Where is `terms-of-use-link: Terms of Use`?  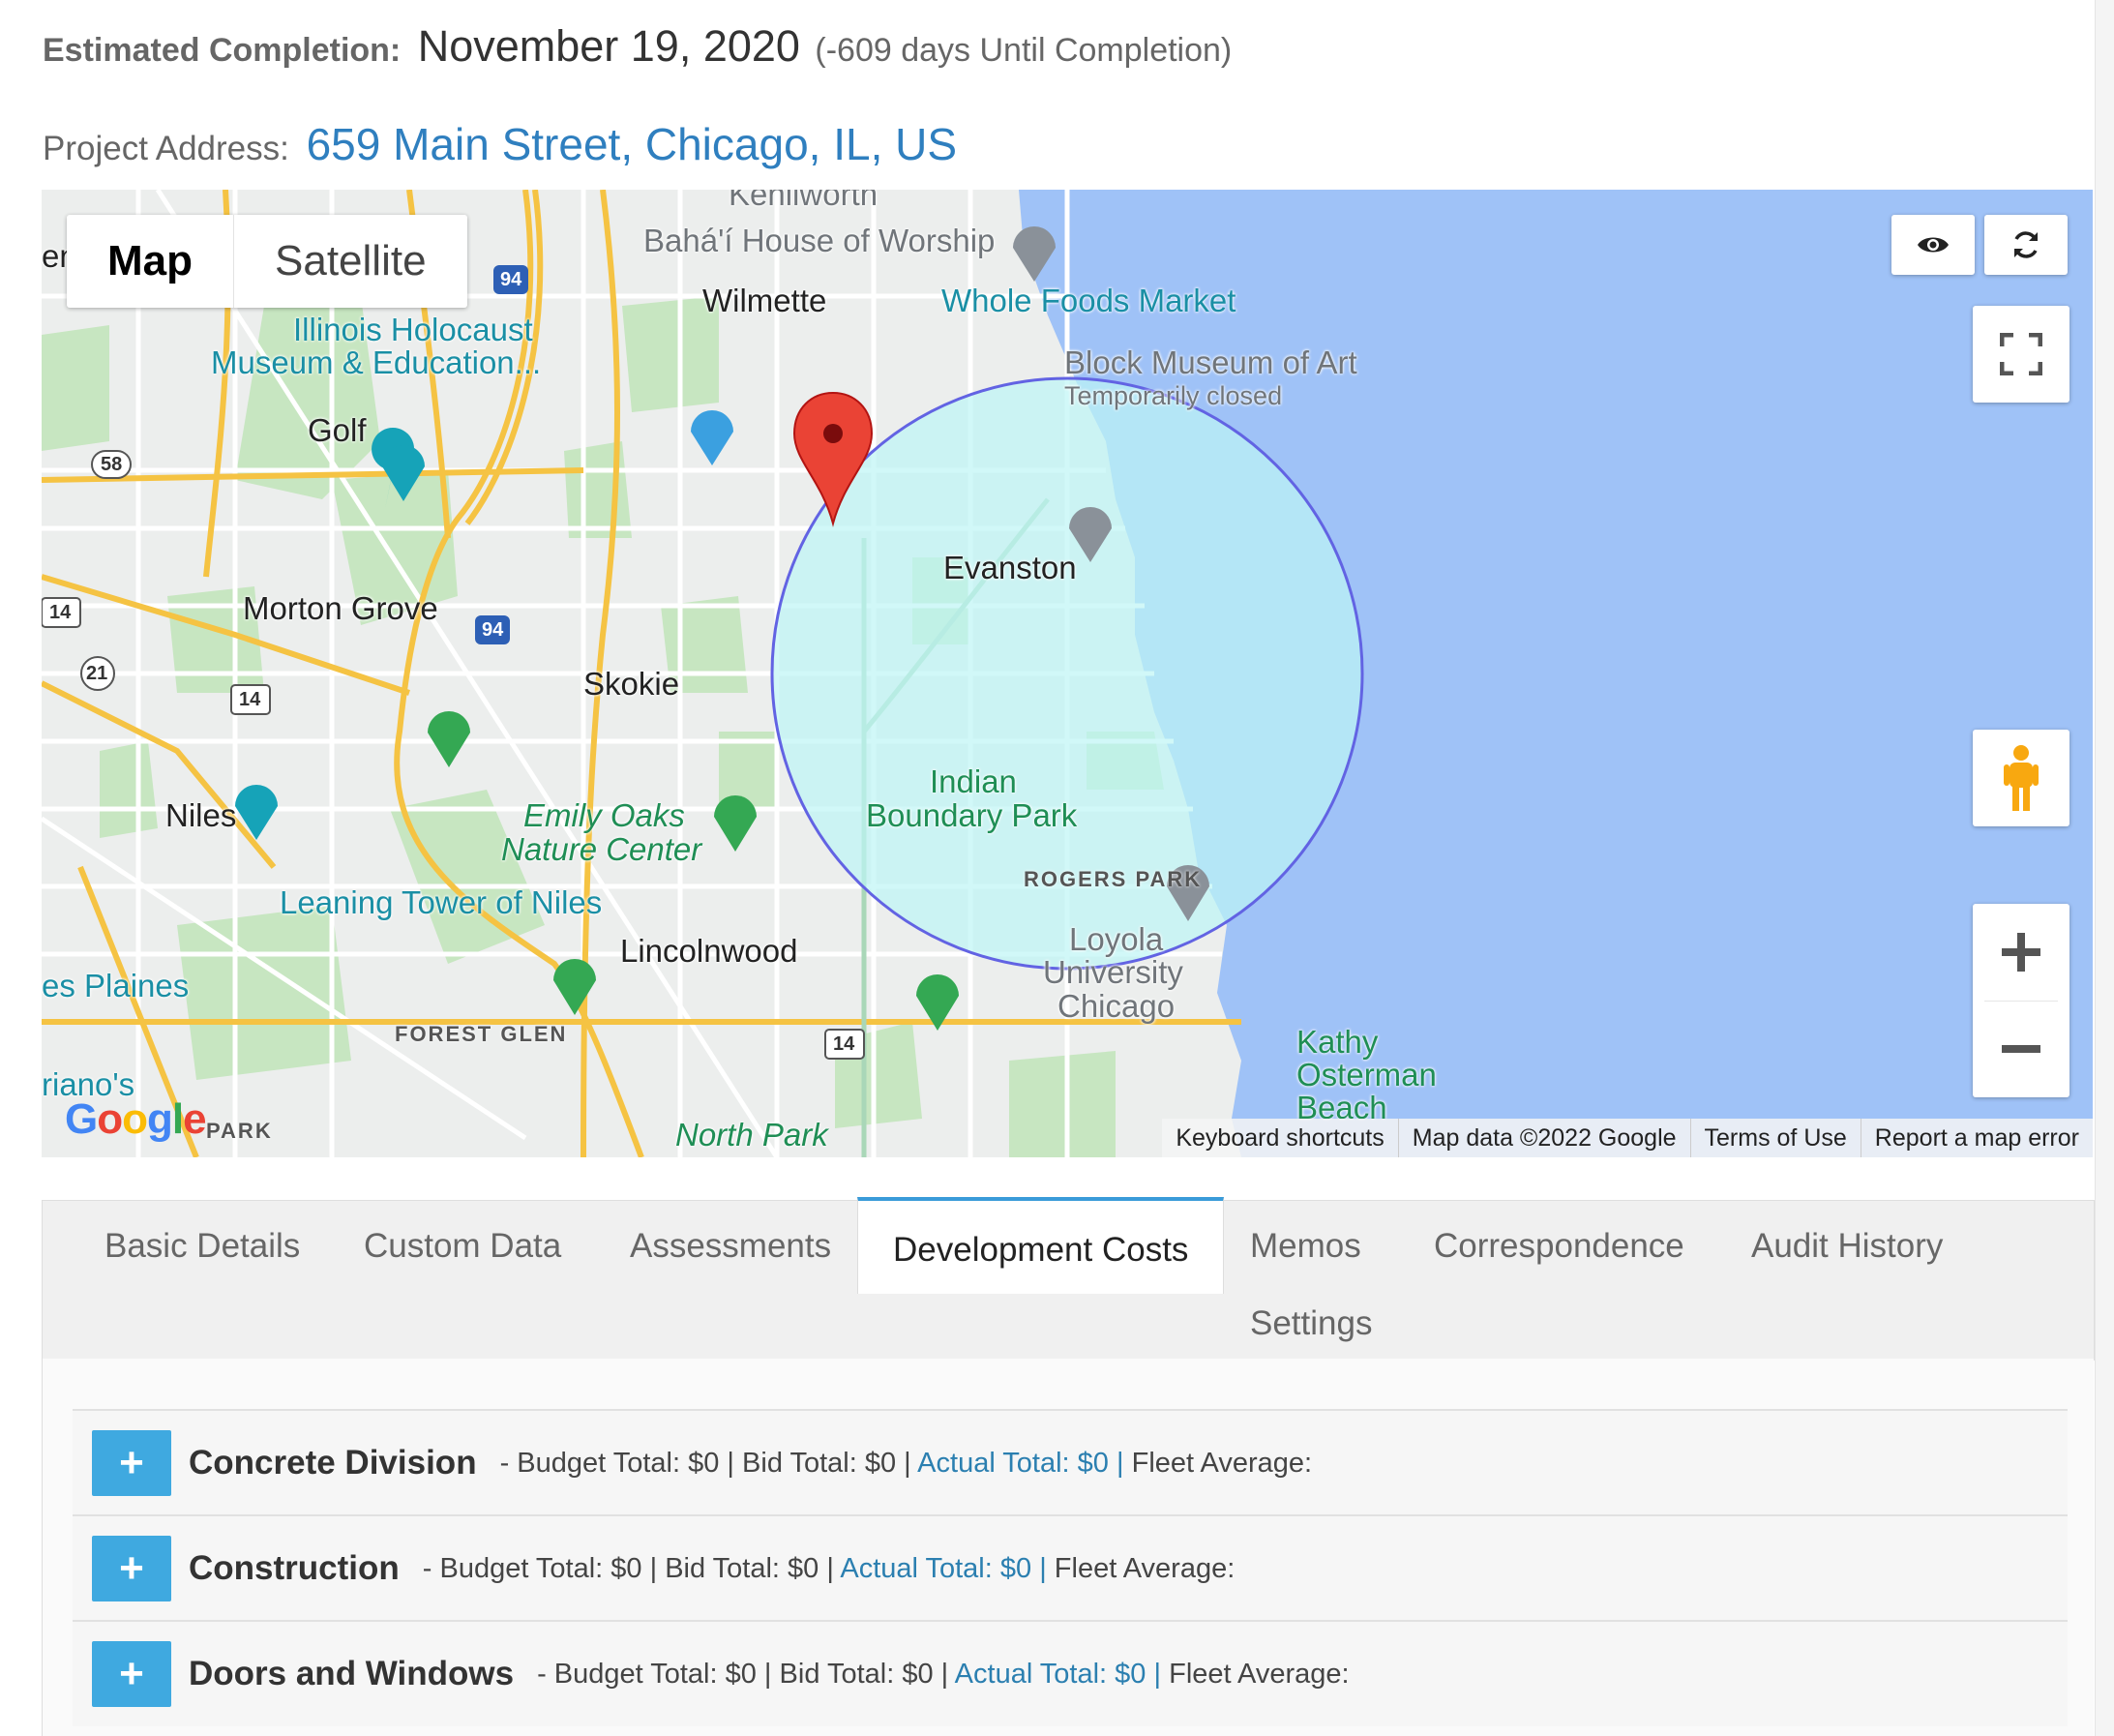 terms-of-use-link: Terms of Use is located at coordinates (1775, 1138).